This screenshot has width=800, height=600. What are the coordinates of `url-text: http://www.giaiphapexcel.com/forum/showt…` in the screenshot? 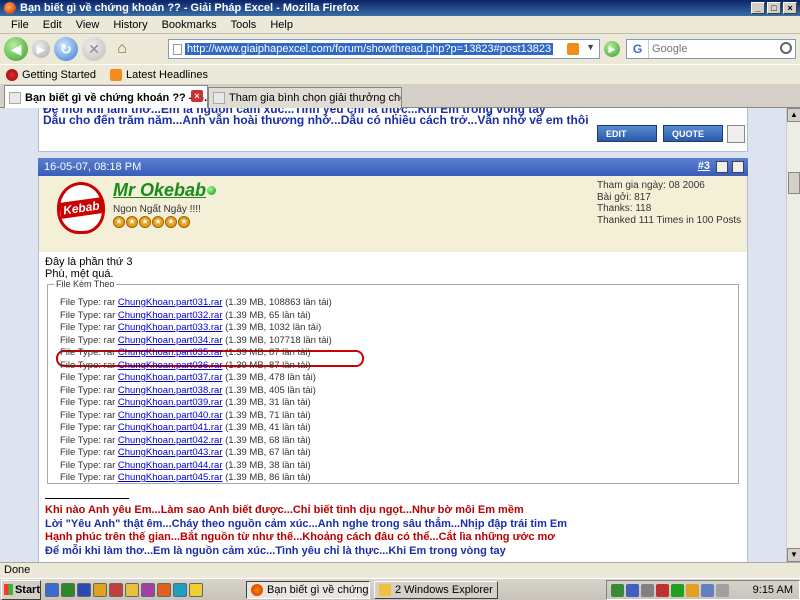 It's located at (369, 49).